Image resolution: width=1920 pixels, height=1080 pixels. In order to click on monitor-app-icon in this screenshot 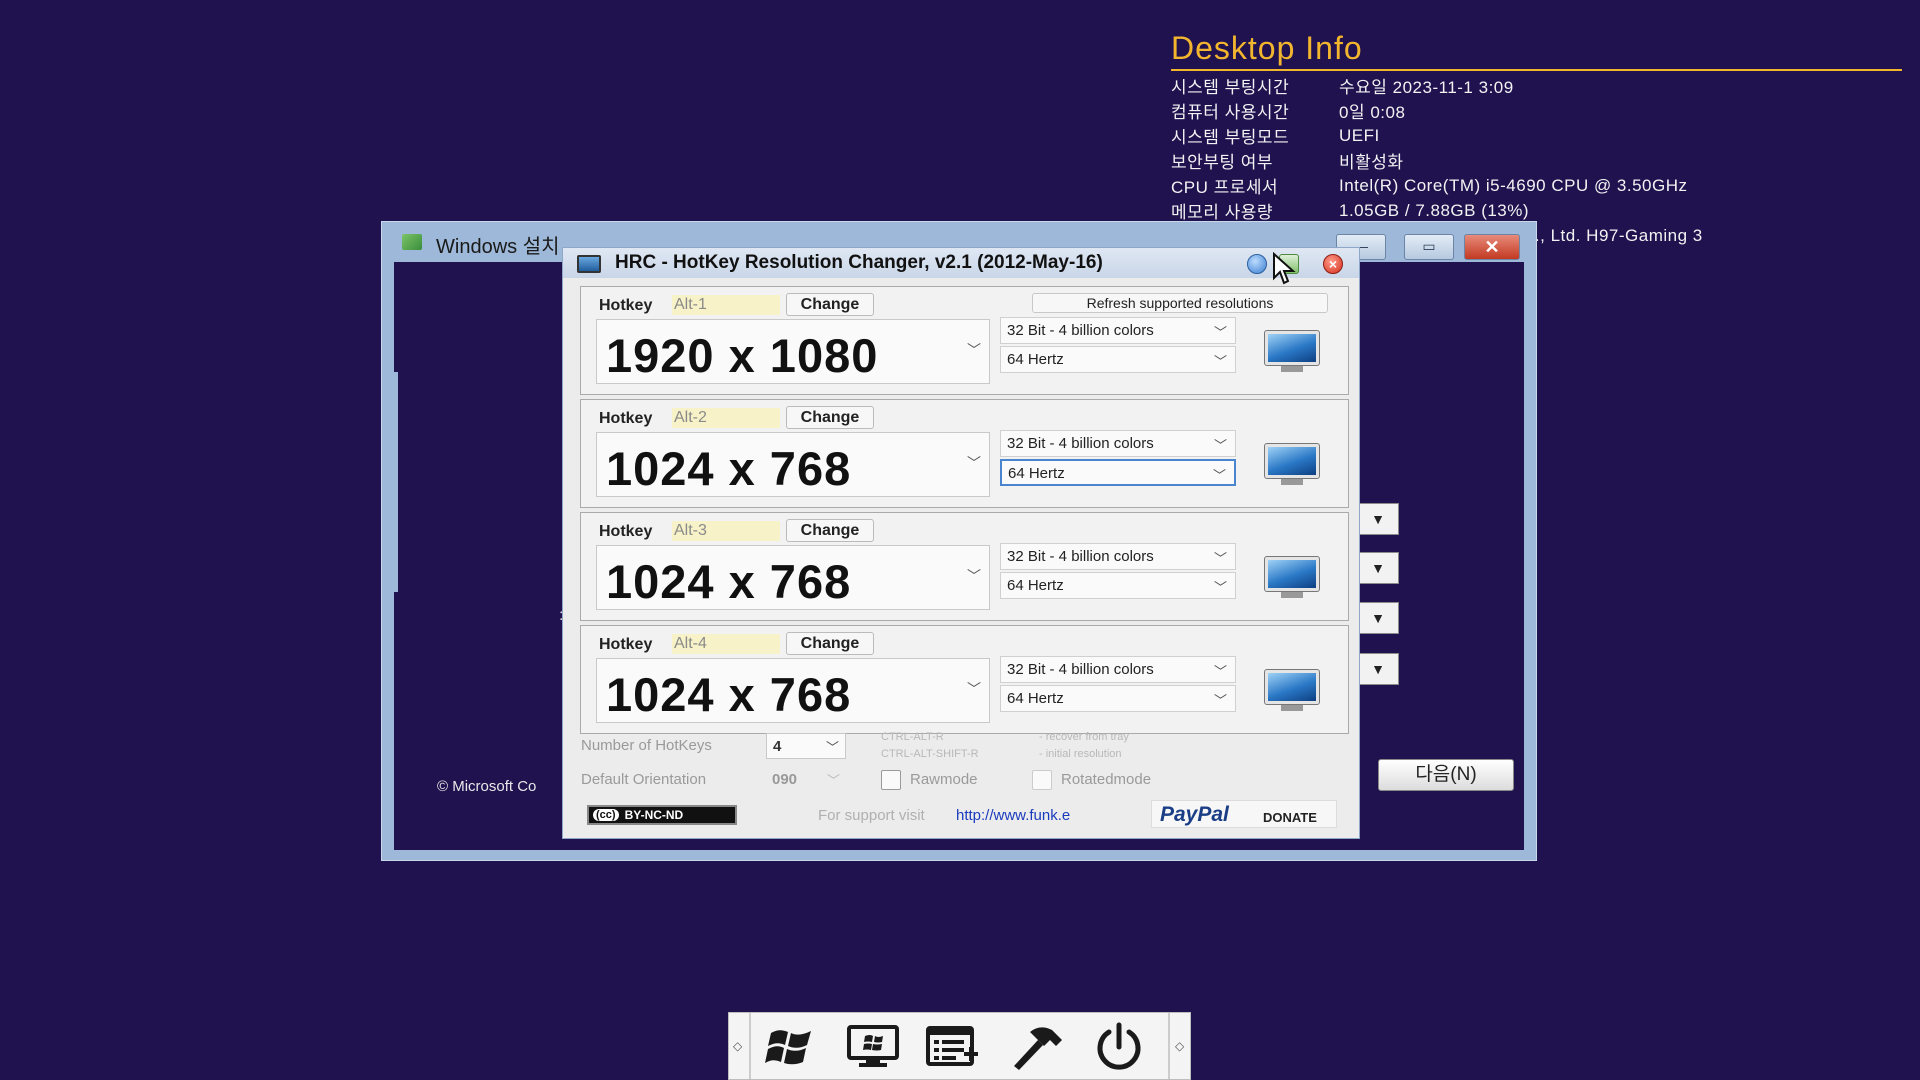, I will do `click(589, 264)`.